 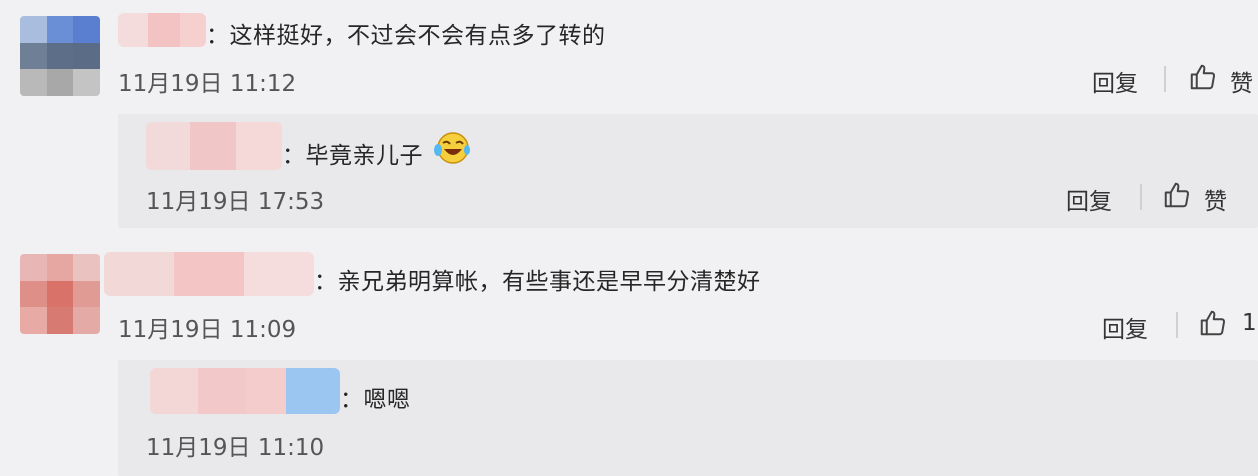 What do you see at coordinates (452, 148) in the screenshot?
I see `laughing-tears-emoji` at bounding box center [452, 148].